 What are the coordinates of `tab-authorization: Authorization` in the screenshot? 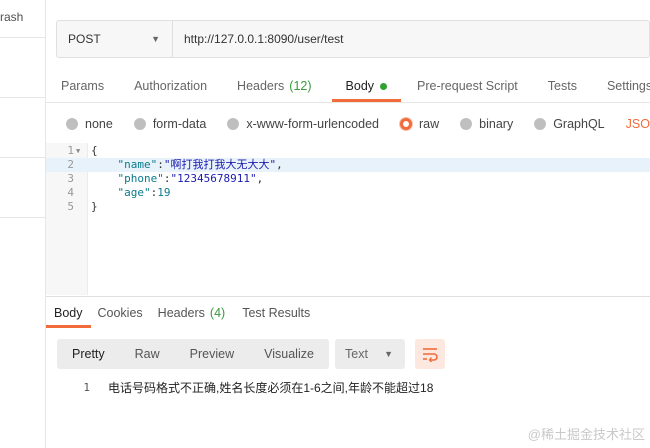 It's located at (170, 86).